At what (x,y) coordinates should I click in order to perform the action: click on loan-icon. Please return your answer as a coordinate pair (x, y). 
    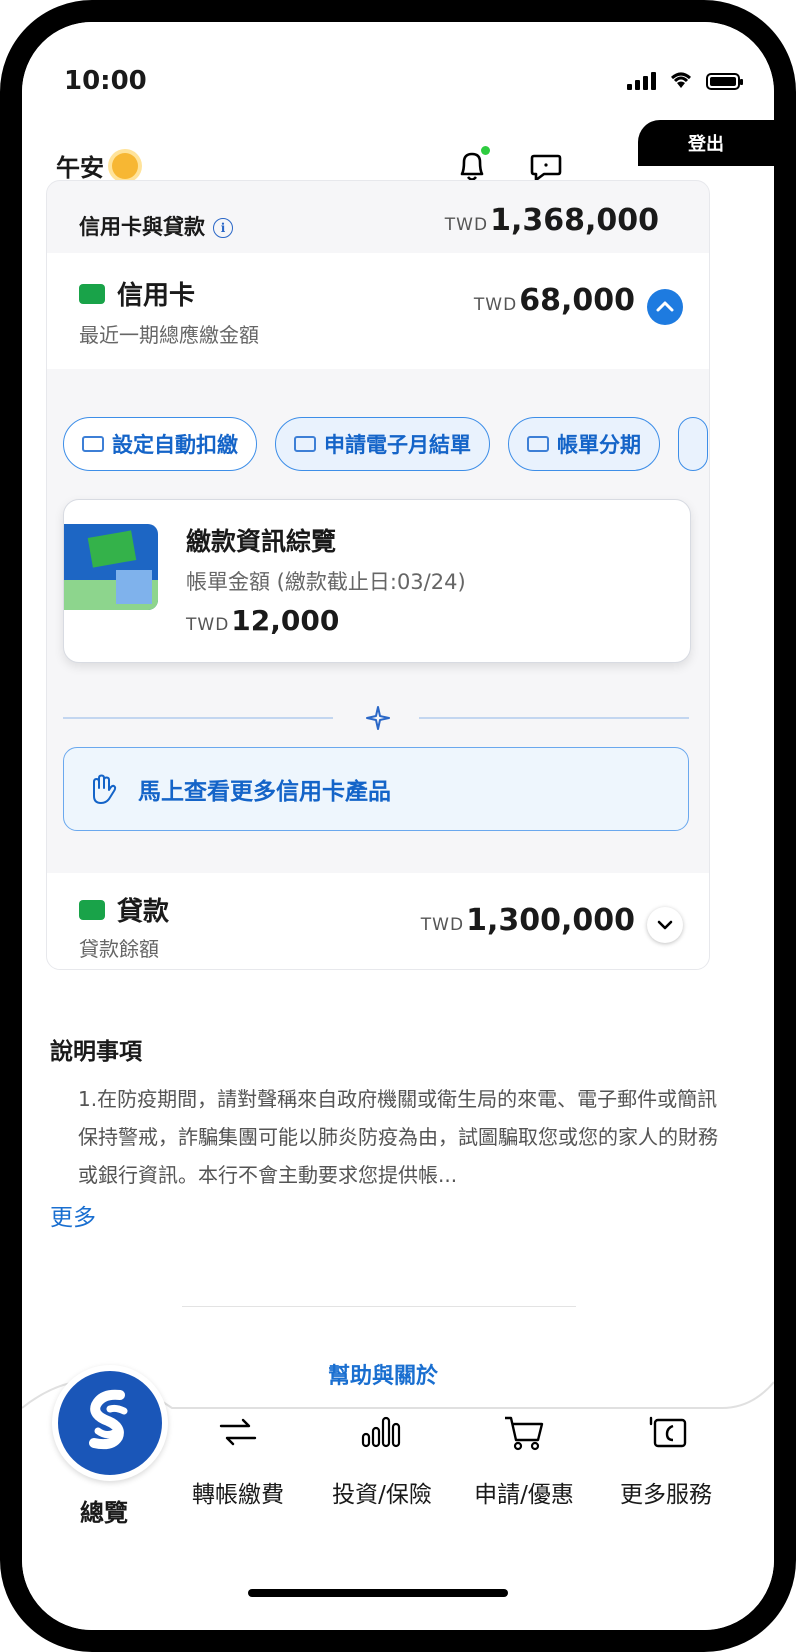
    Looking at the image, I should click on (92, 909).